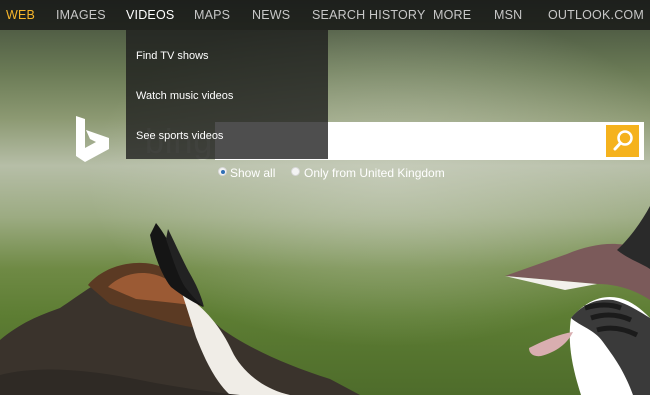  I want to click on bing-b-logo-icon, so click(92, 139).